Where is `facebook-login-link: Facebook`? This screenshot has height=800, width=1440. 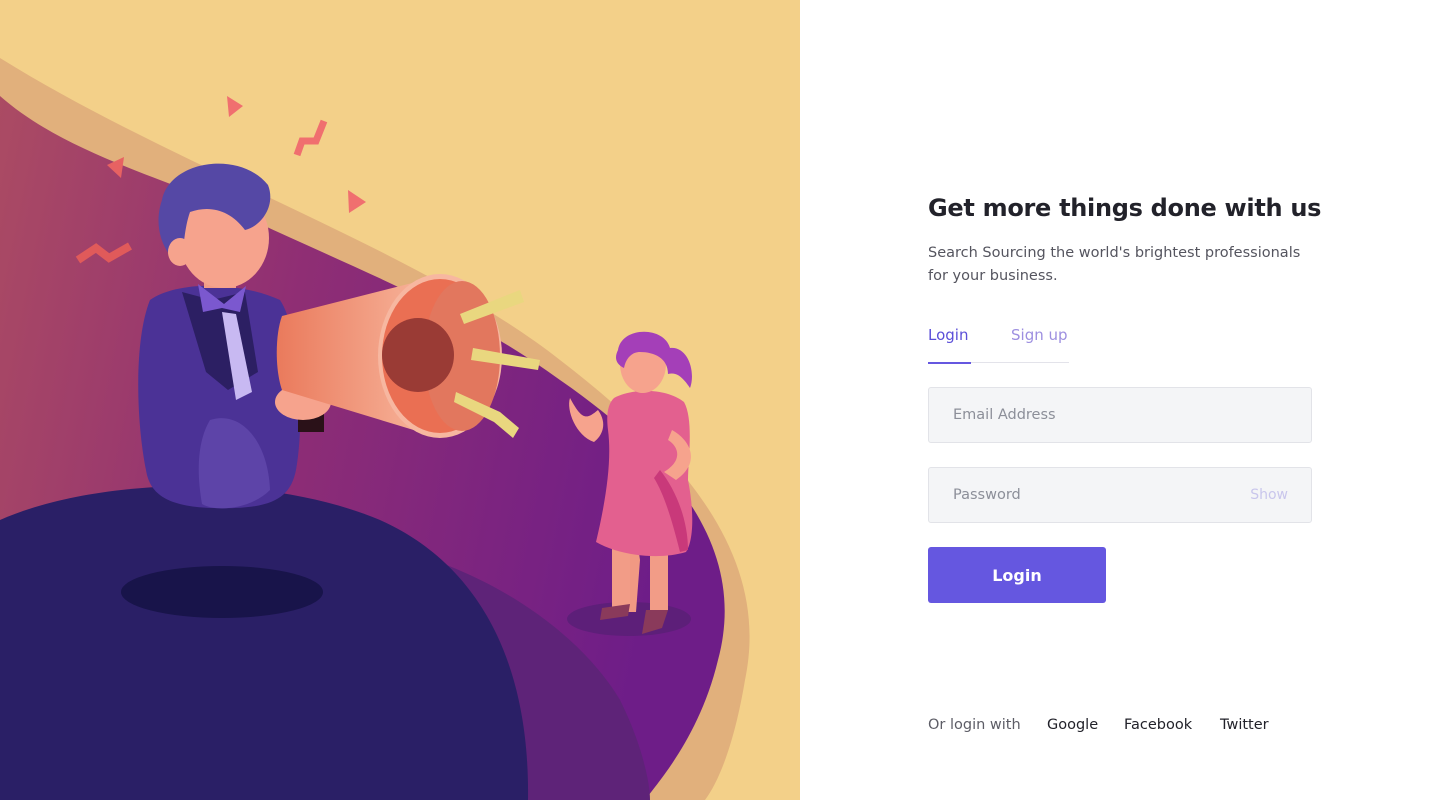
facebook-login-link: Facebook is located at coordinates (1158, 725).